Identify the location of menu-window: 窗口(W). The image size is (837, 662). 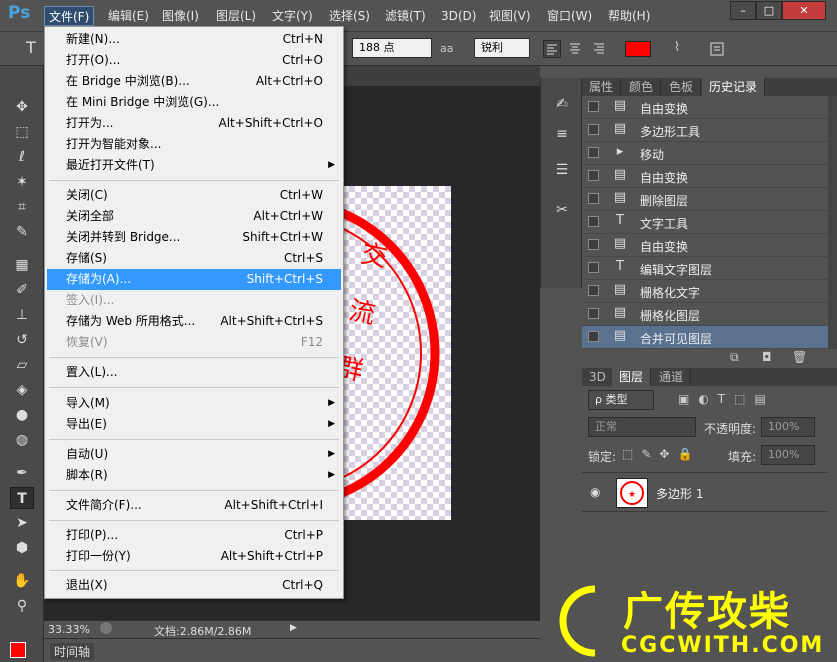
(569, 16).